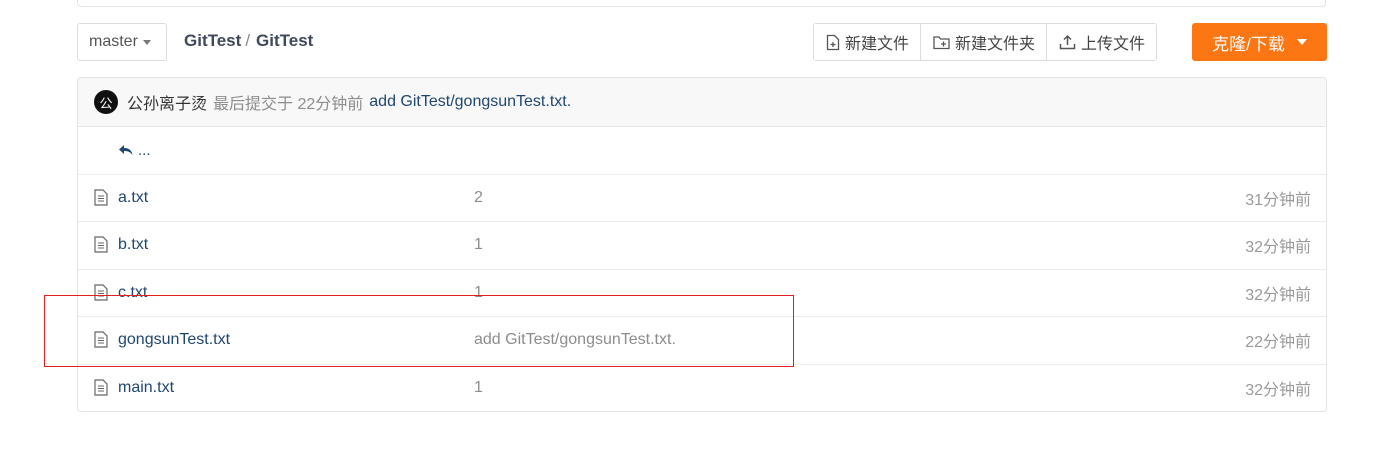 The width and height of the screenshot is (1374, 470). What do you see at coordinates (133, 198) in the screenshot?
I see `file-name-link: a.txt` at bounding box center [133, 198].